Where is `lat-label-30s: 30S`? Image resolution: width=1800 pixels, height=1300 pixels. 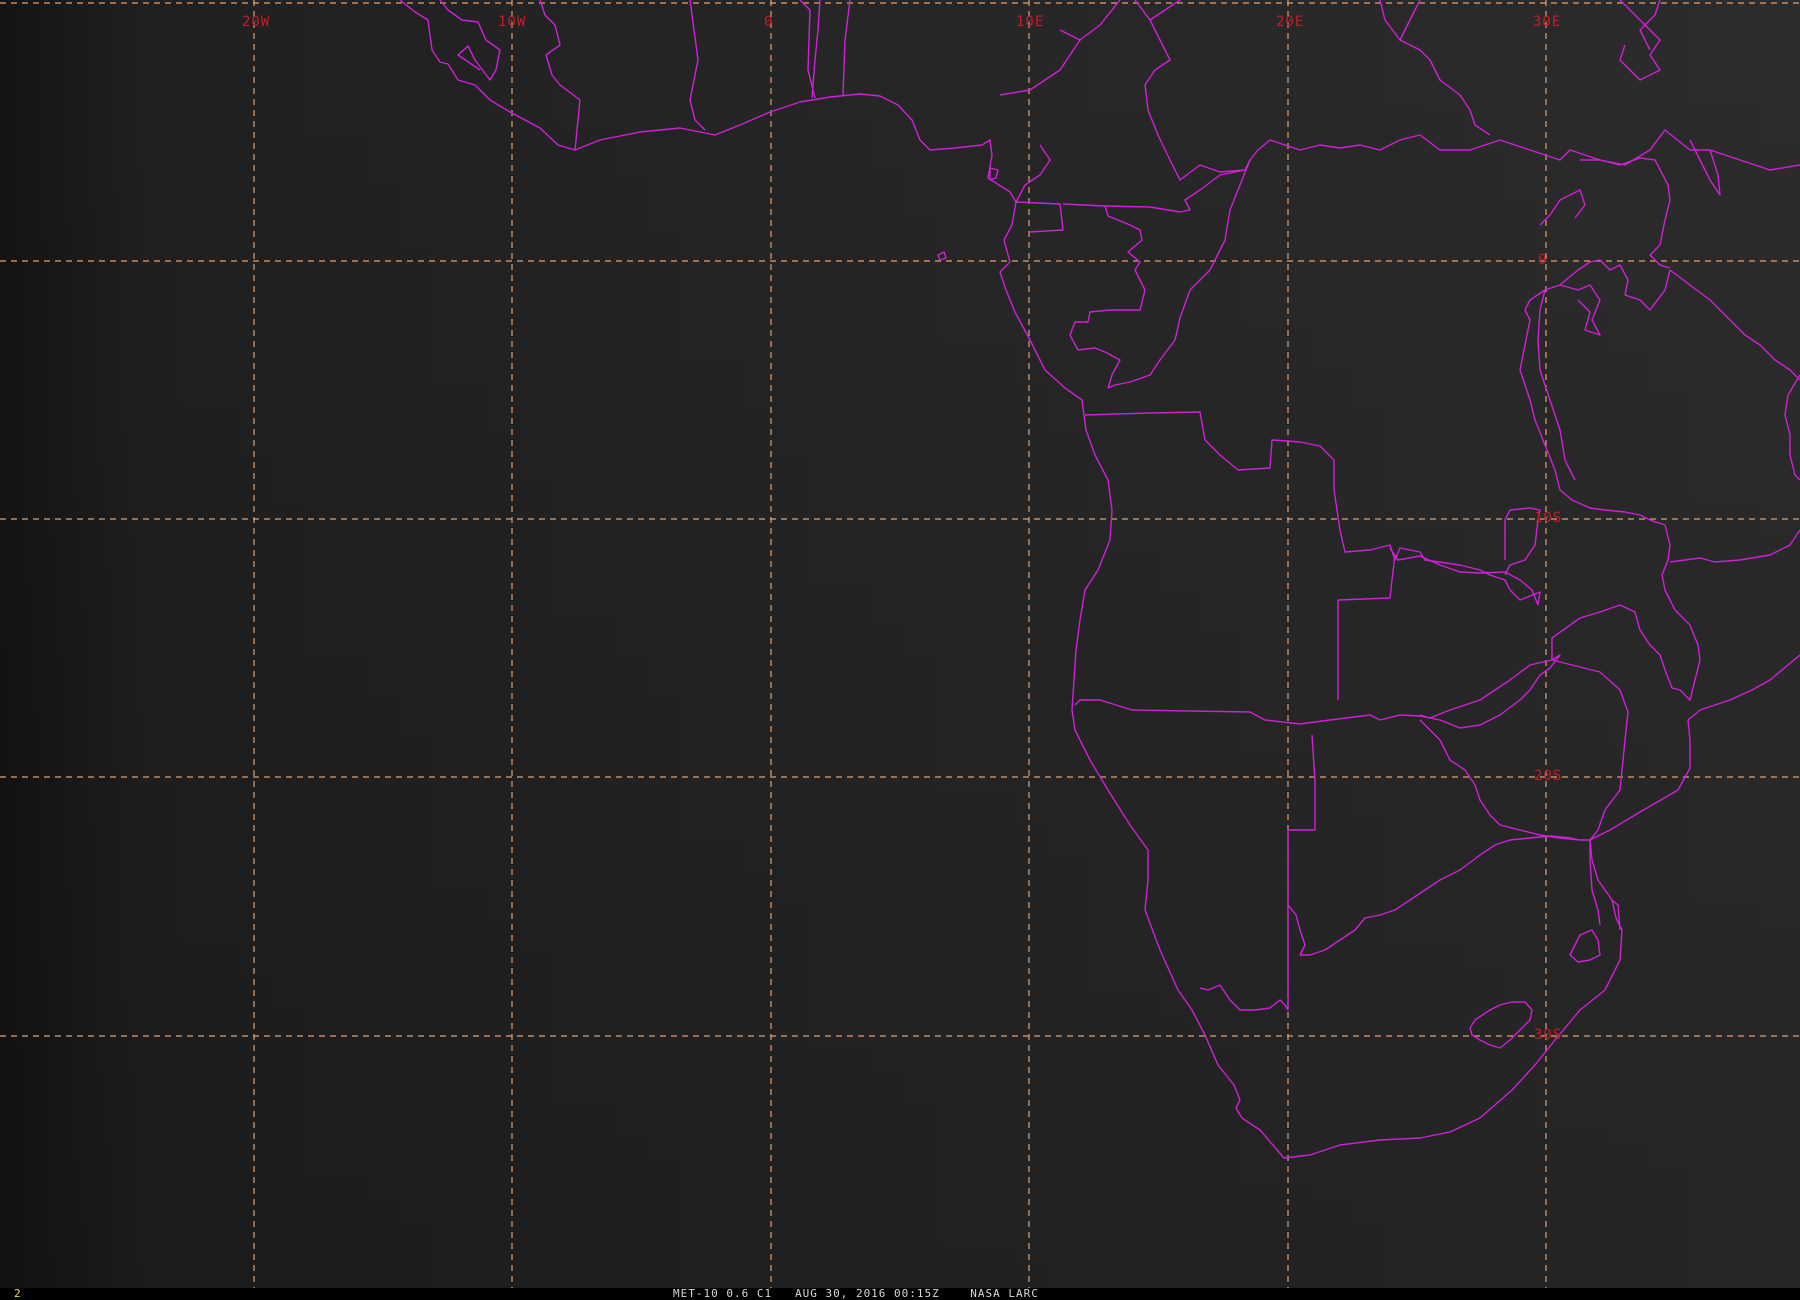 lat-label-30s: 30S is located at coordinates (1548, 1035).